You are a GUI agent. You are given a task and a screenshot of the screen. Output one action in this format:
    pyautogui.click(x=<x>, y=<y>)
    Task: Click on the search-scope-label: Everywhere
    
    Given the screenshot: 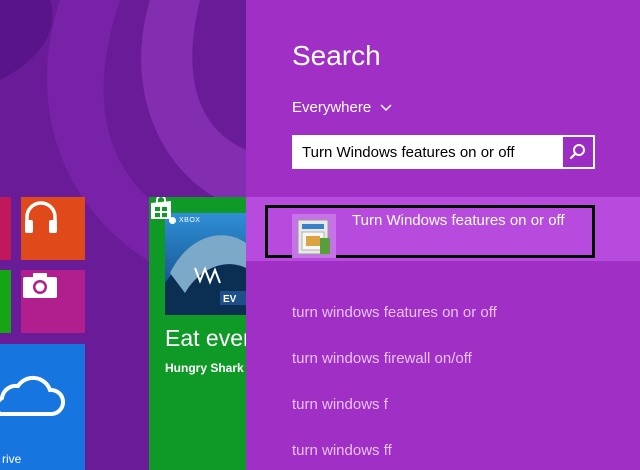 What is the action you would take?
    pyautogui.click(x=332, y=107)
    